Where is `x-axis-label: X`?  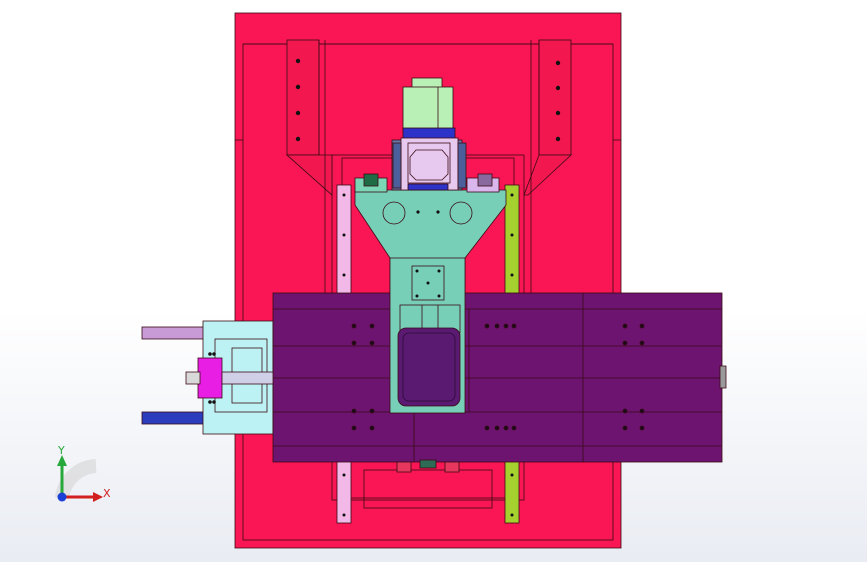 x-axis-label: X is located at coordinates (107, 493).